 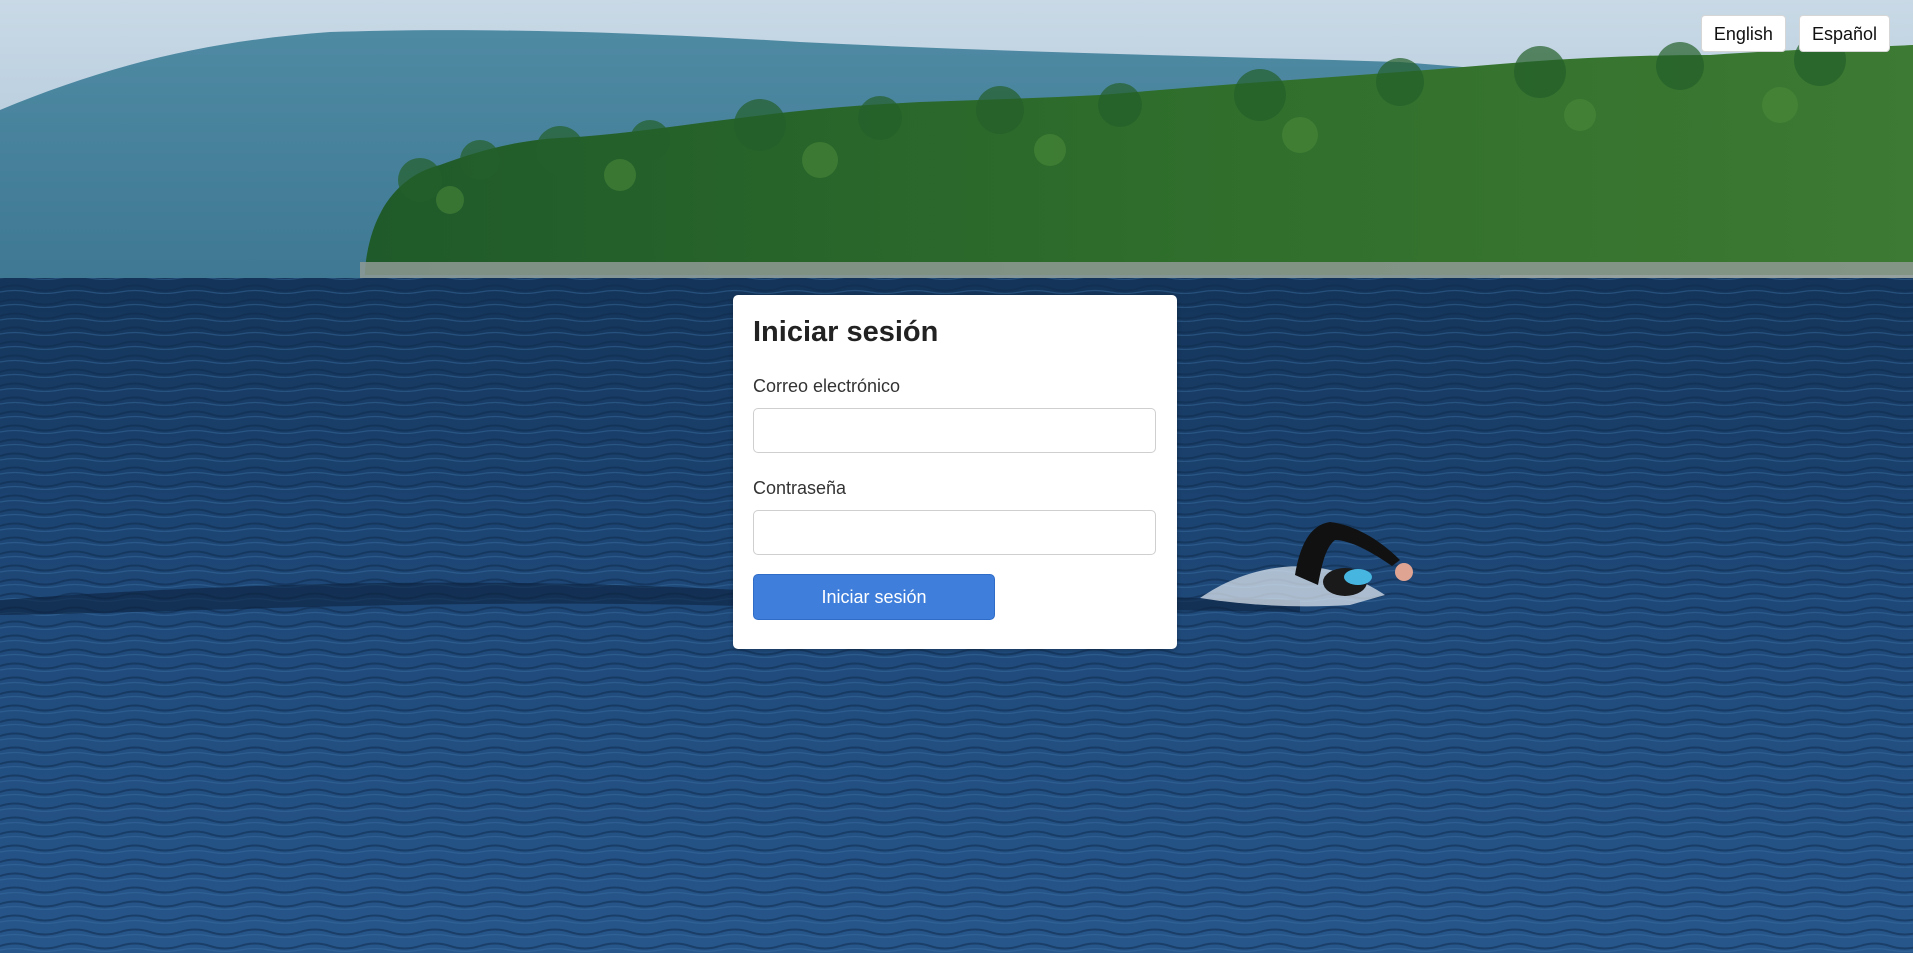 I want to click on password-field, so click(x=954, y=532).